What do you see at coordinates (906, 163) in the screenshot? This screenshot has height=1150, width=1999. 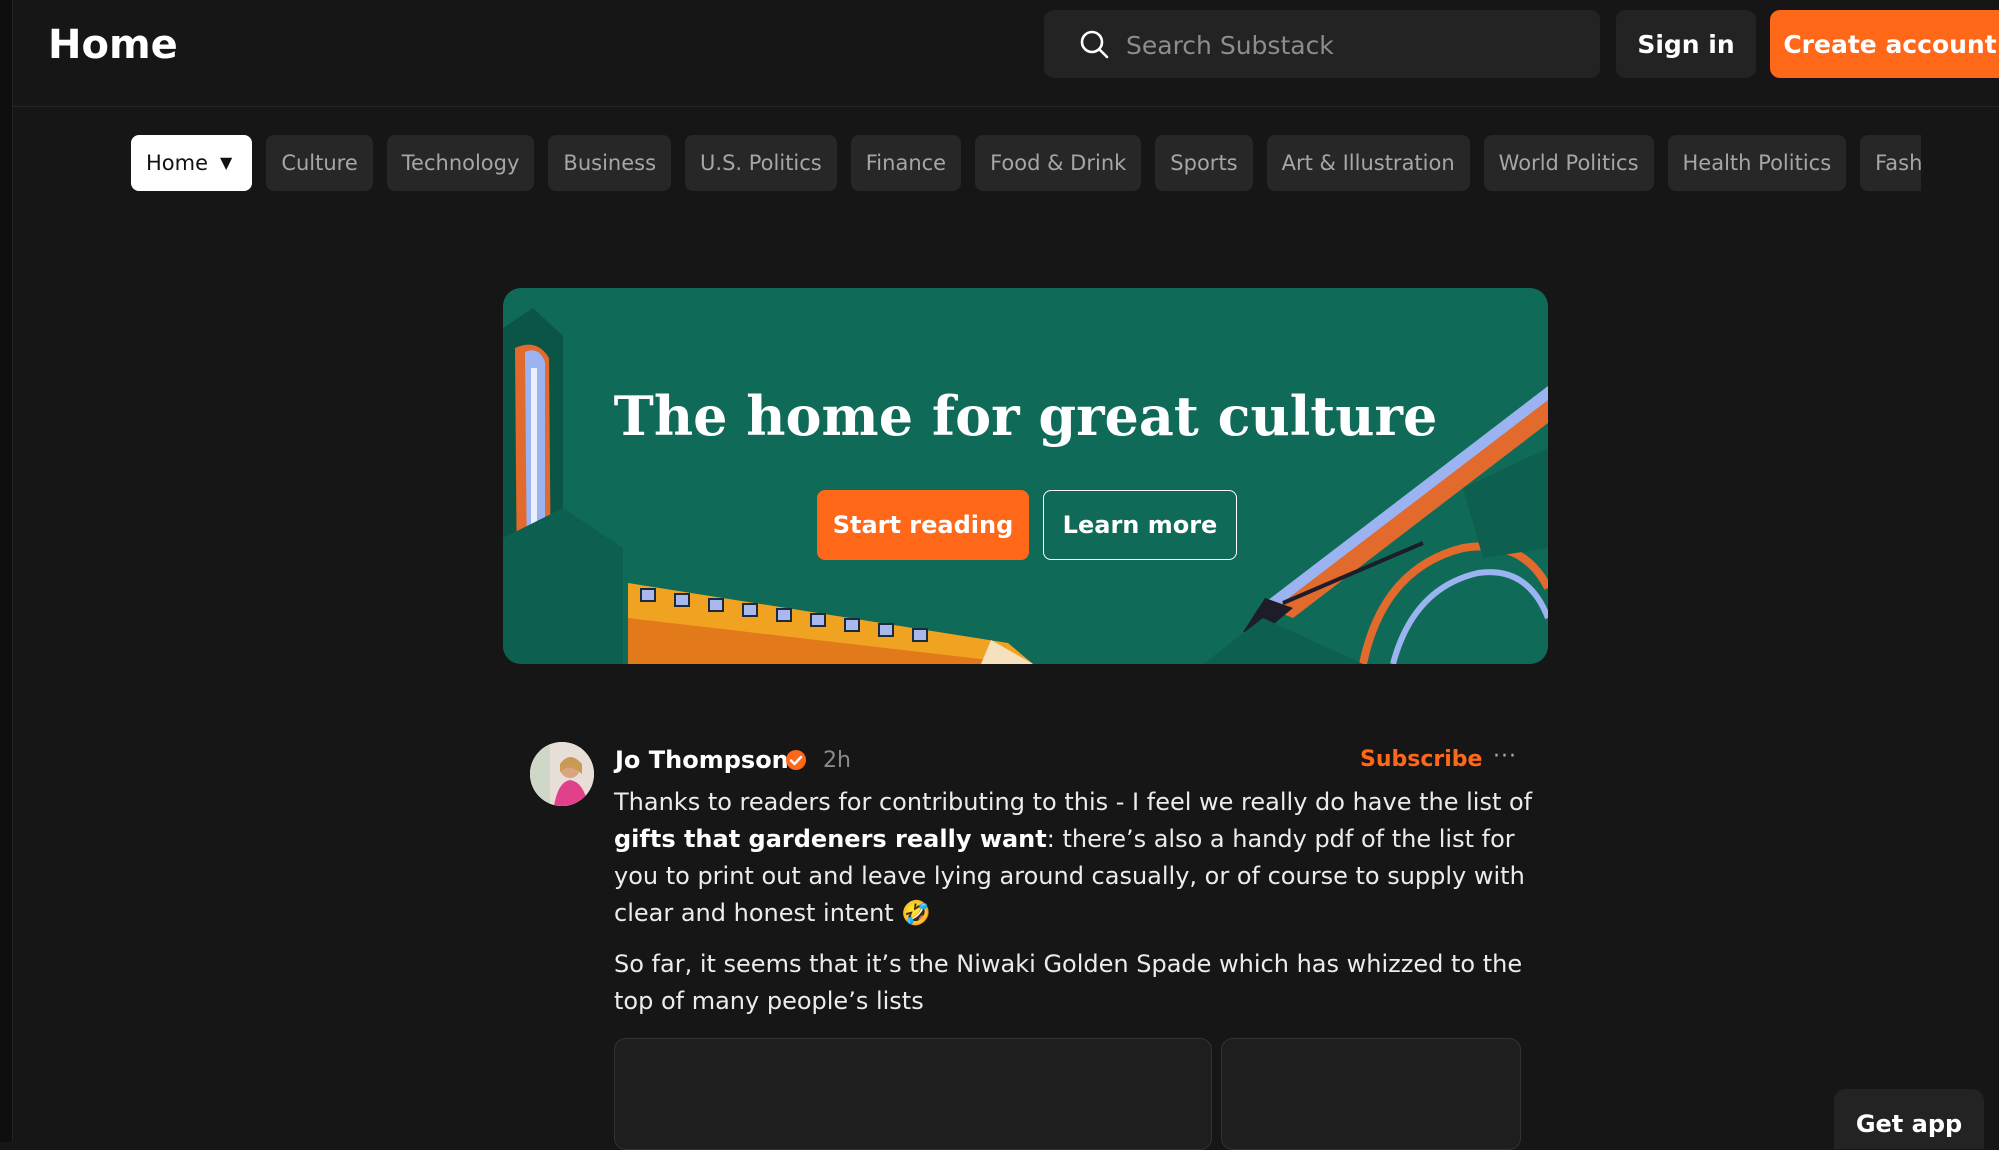 I see `category-finance: Finance` at bounding box center [906, 163].